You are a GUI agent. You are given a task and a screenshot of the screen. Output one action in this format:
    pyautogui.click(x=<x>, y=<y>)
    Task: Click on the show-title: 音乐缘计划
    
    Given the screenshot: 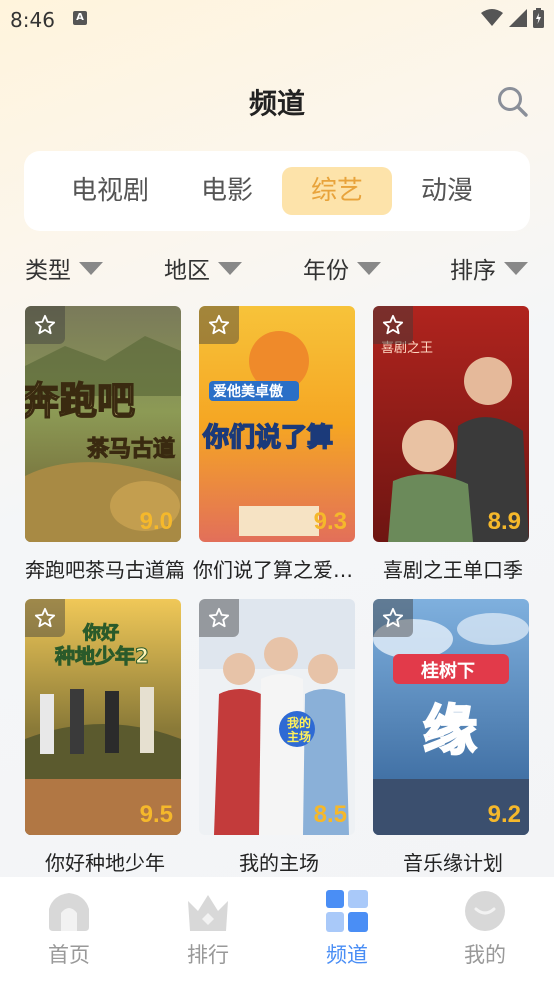 What is the action you would take?
    pyautogui.click(x=453, y=861)
    